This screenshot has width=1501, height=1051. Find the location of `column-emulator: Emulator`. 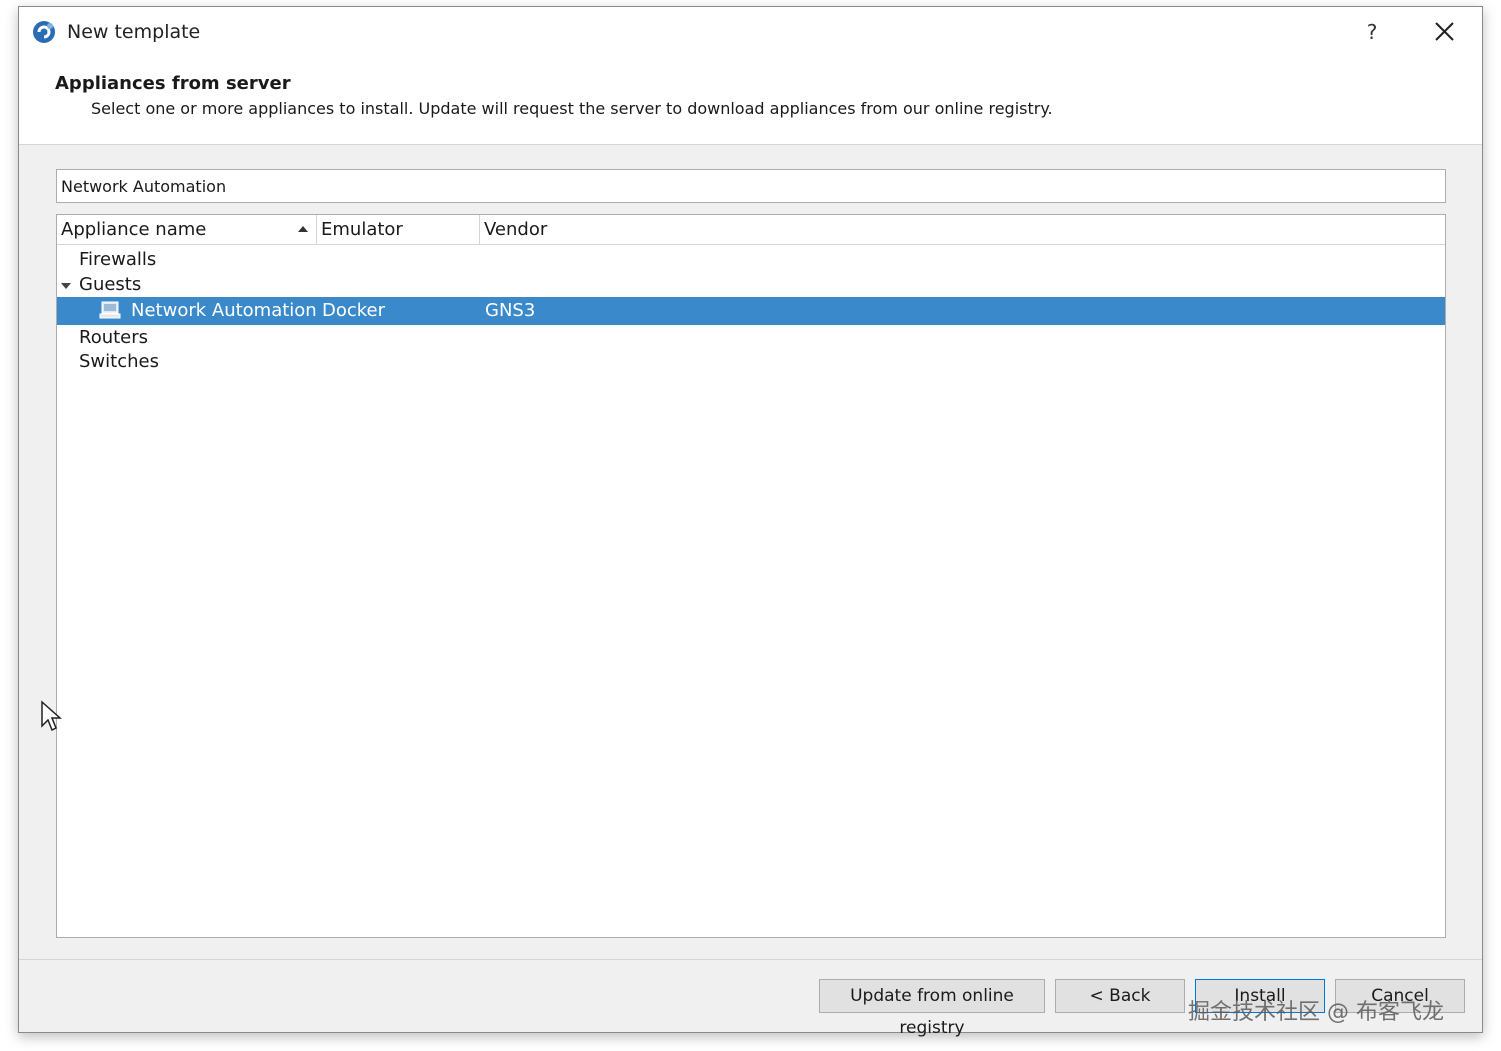

column-emulator: Emulator is located at coordinates (398, 230).